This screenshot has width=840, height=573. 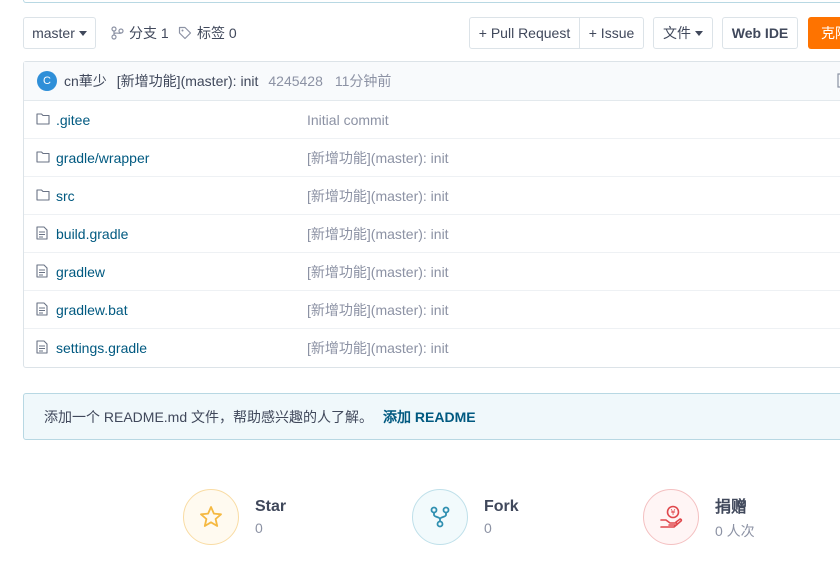 I want to click on file-name-link: gradlew, so click(x=80, y=272).